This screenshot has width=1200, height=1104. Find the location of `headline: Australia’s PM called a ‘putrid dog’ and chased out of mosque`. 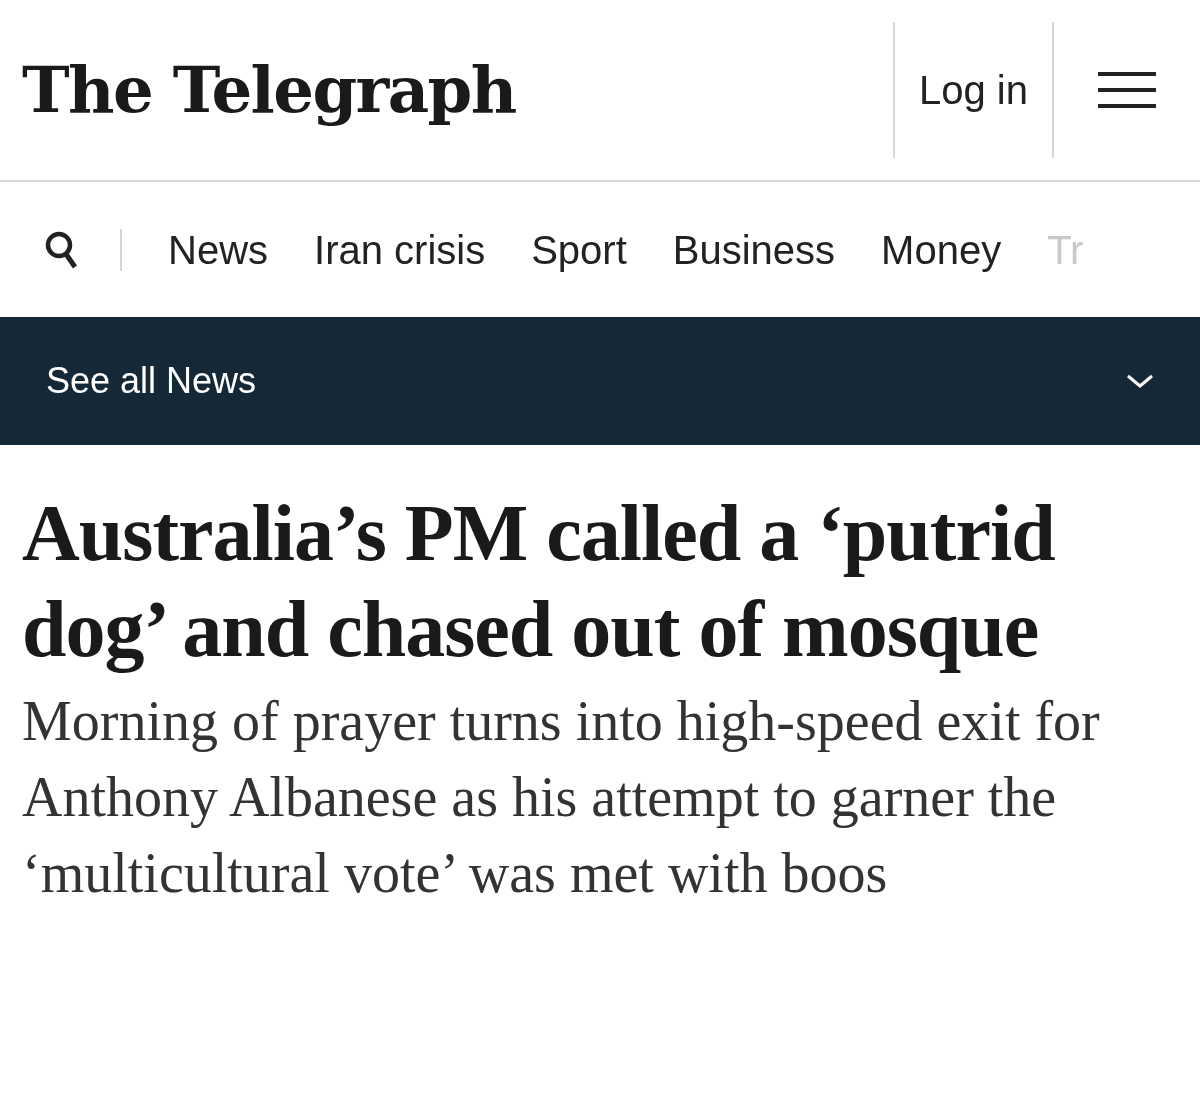

headline: Australia’s PM called a ‘putrid dog’ and chased out of mosque is located at coordinates (539, 581).